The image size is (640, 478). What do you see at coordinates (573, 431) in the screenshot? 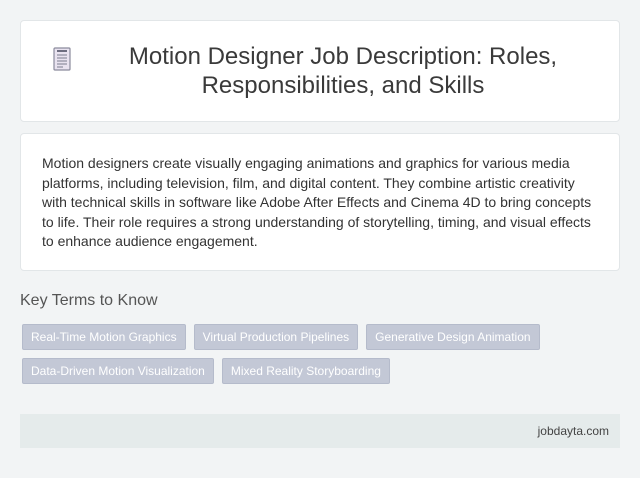
I see `footer-site-link: jobdayta.com` at bounding box center [573, 431].